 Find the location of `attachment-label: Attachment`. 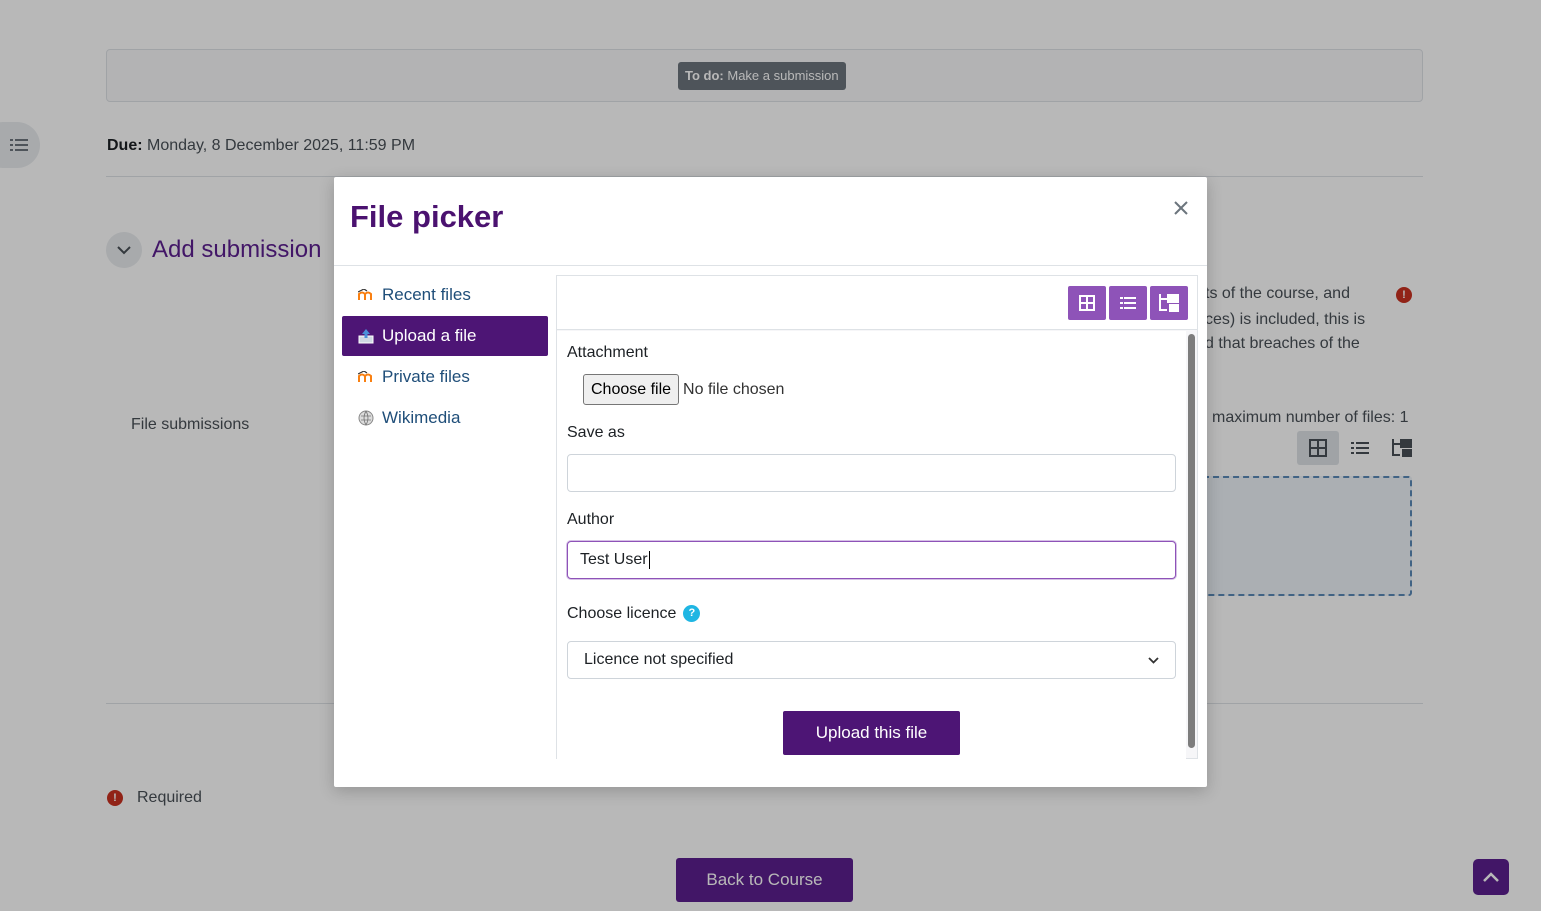

attachment-label: Attachment is located at coordinates (607, 352).